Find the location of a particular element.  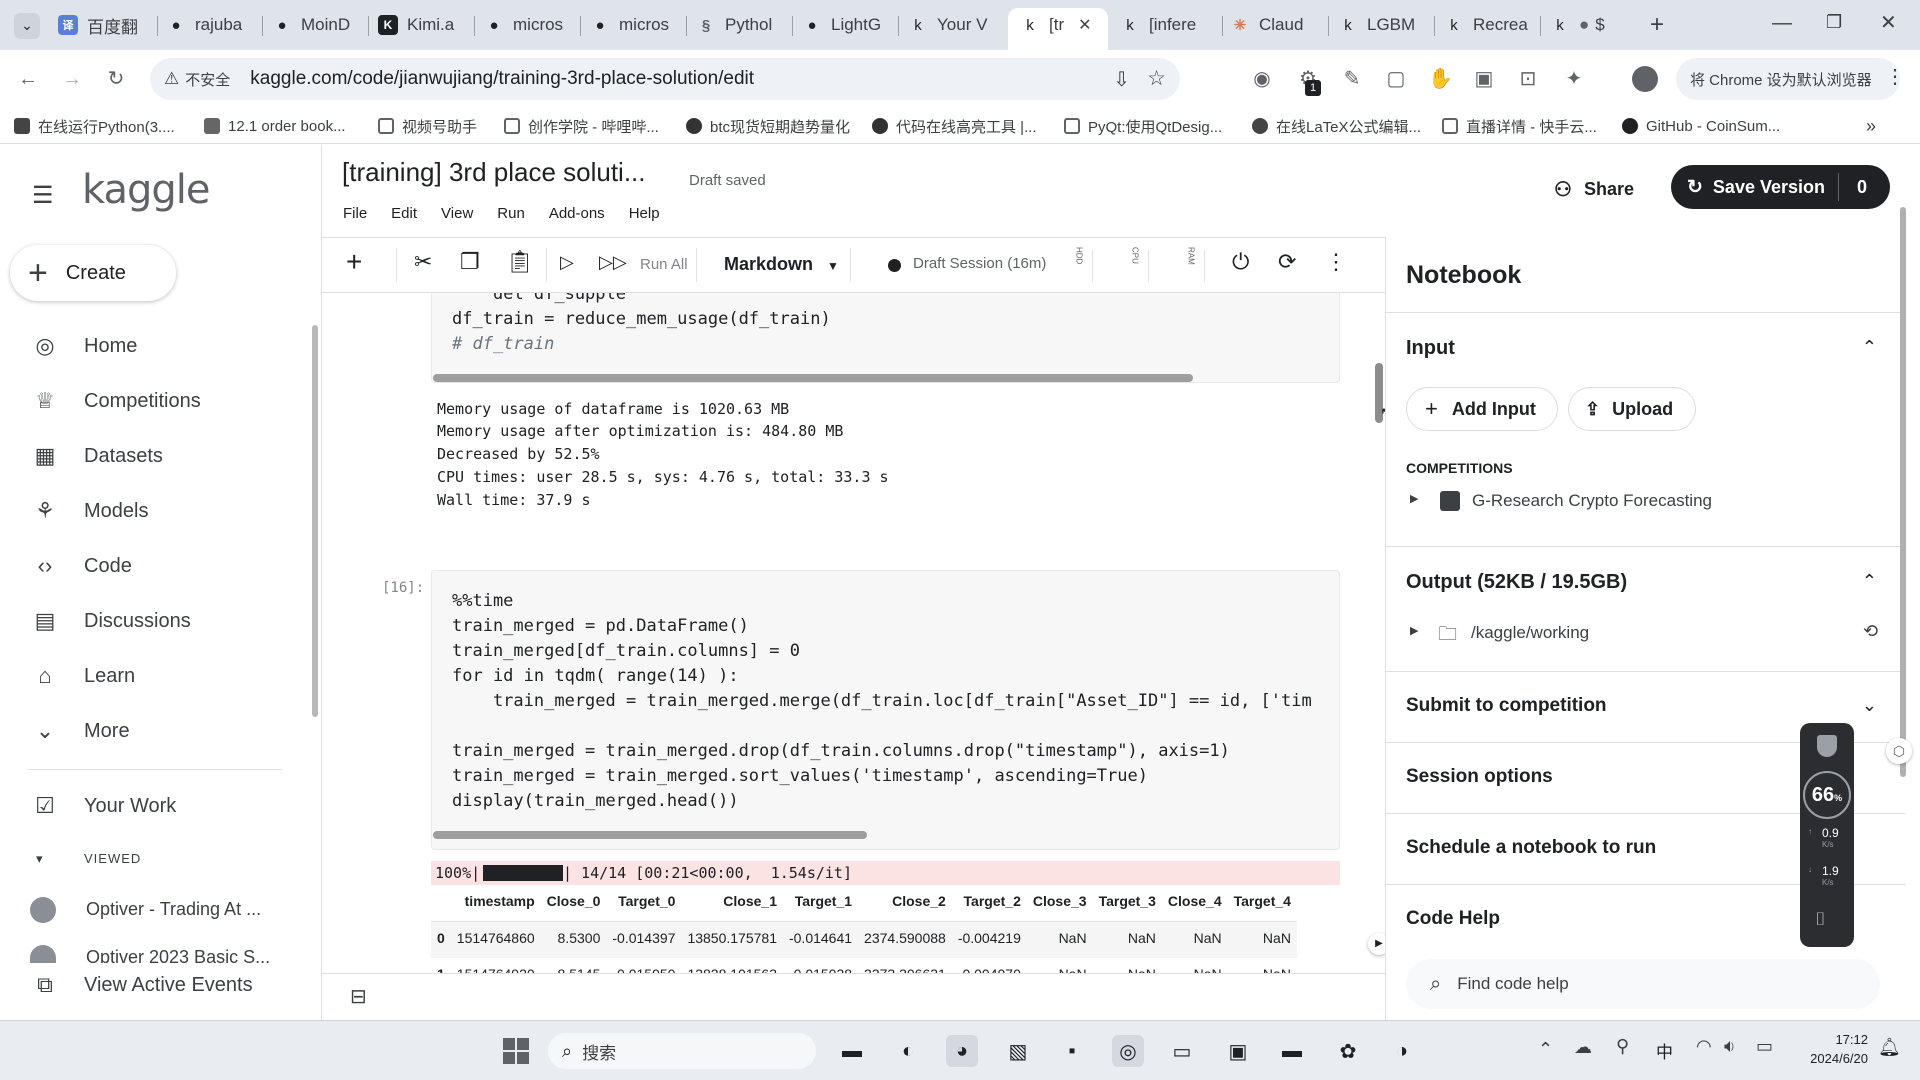

browser-tab: k LGBM is located at coordinates (1385, 25).